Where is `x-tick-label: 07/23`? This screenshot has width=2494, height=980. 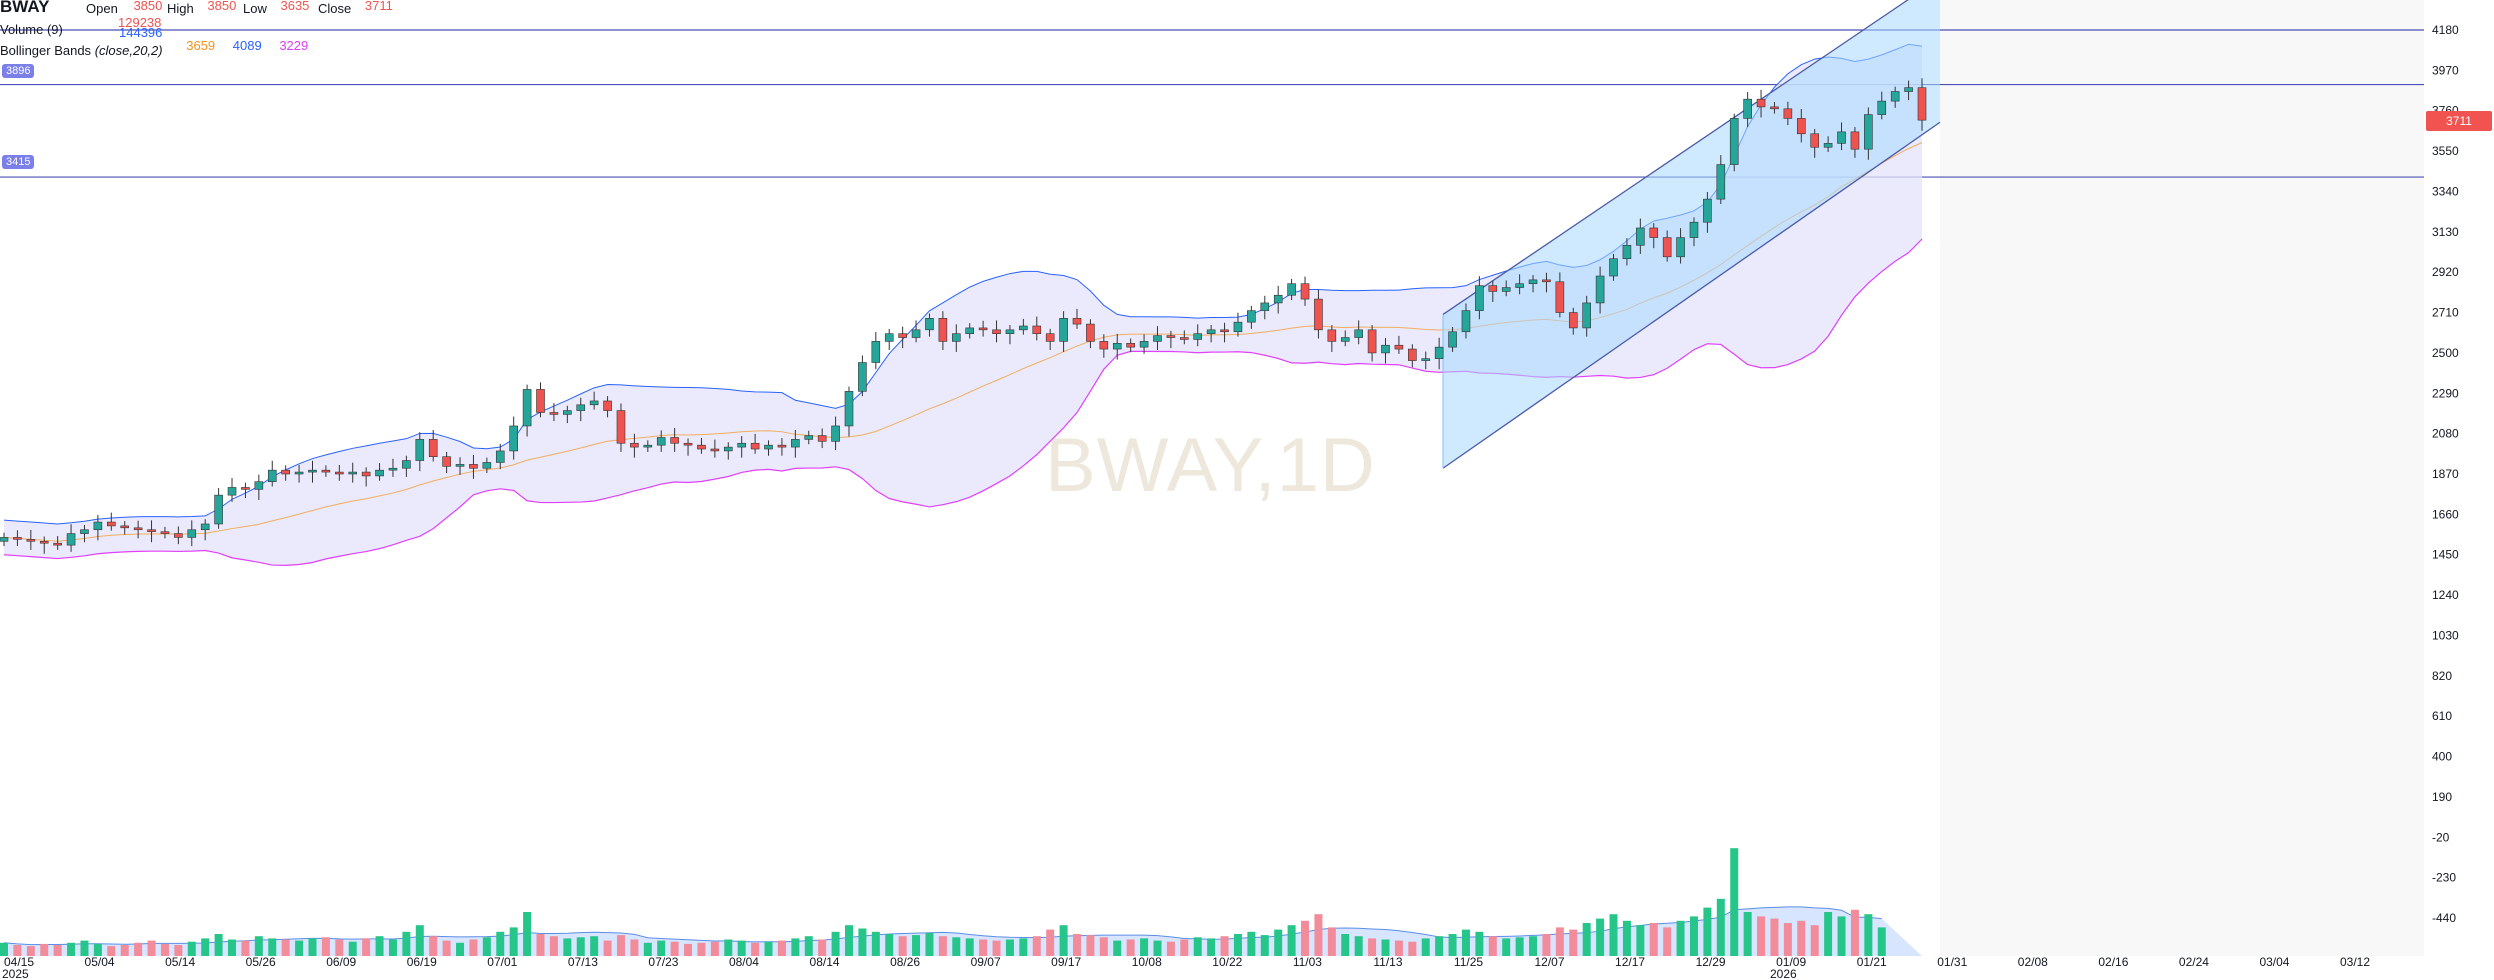 x-tick-label: 07/23 is located at coordinates (663, 962).